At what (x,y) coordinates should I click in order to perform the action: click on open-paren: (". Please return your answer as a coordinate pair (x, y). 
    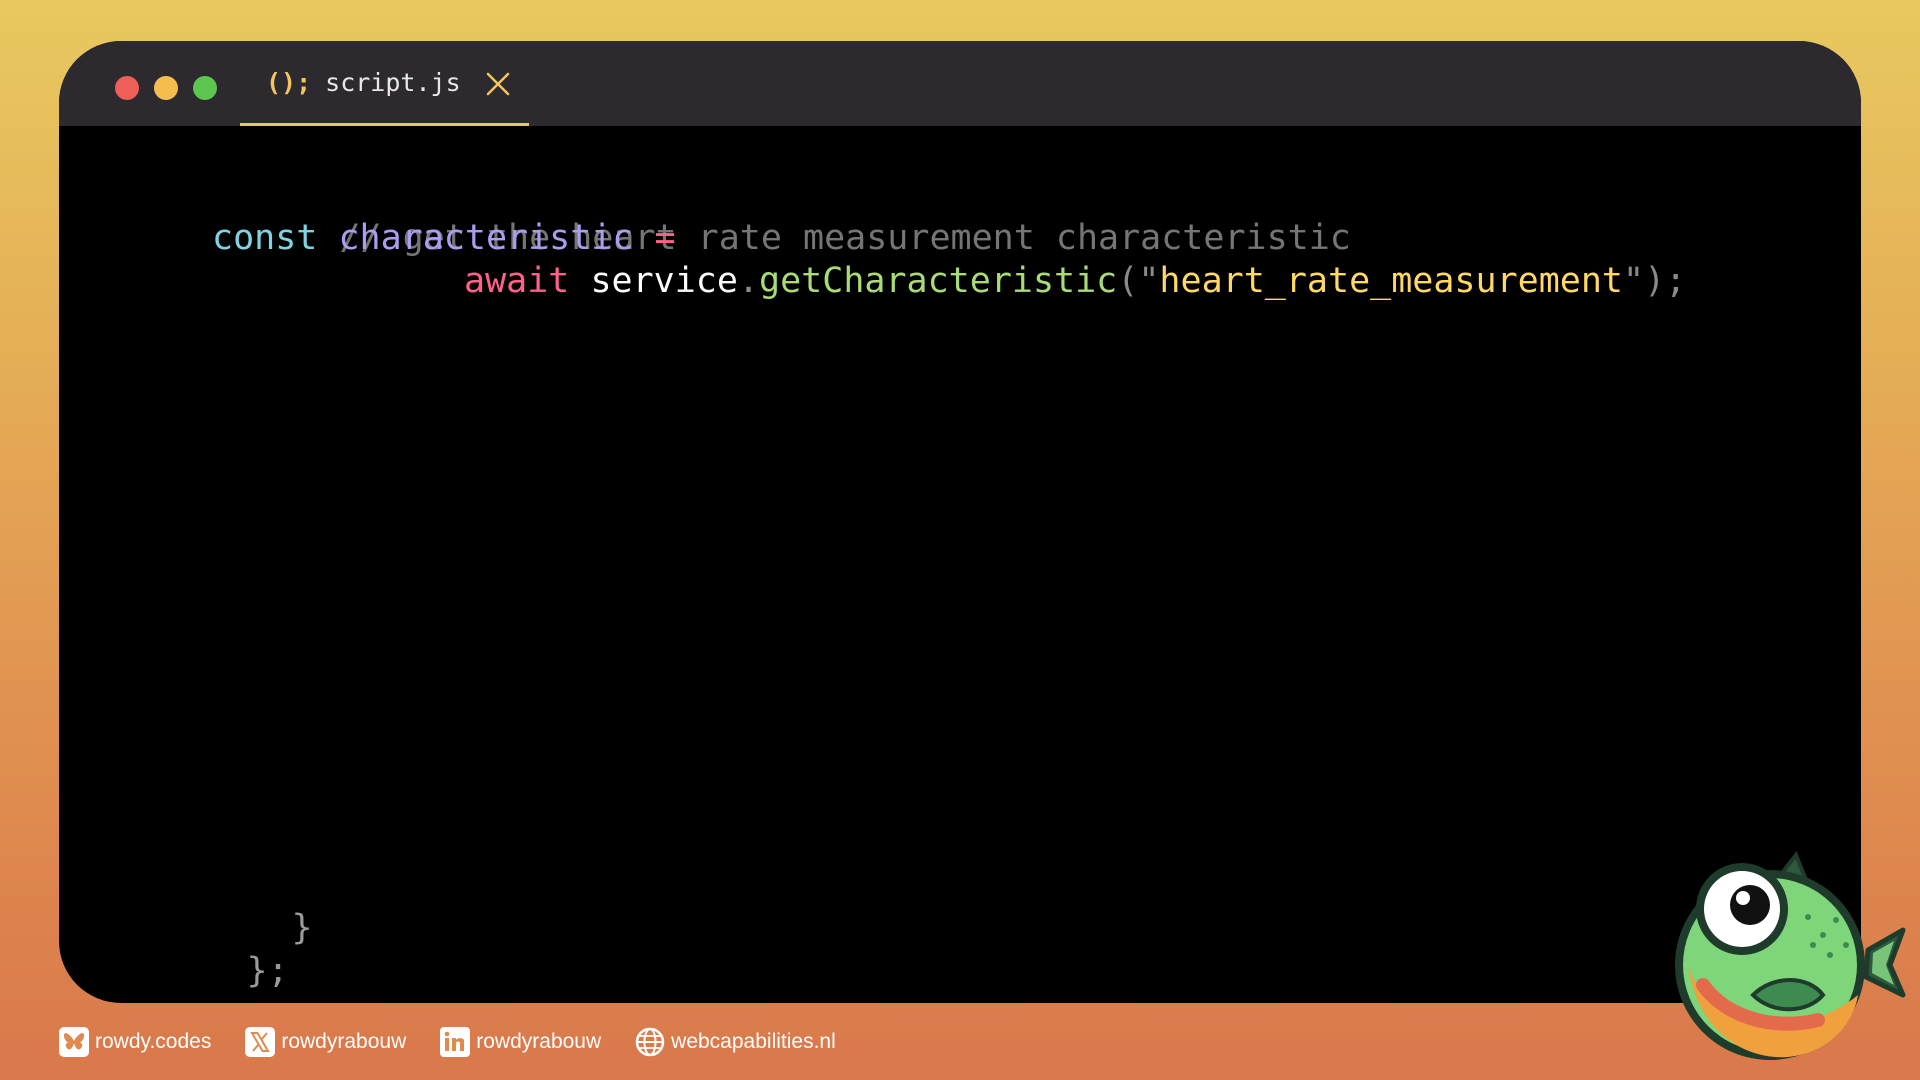
    Looking at the image, I should click on (1138, 281).